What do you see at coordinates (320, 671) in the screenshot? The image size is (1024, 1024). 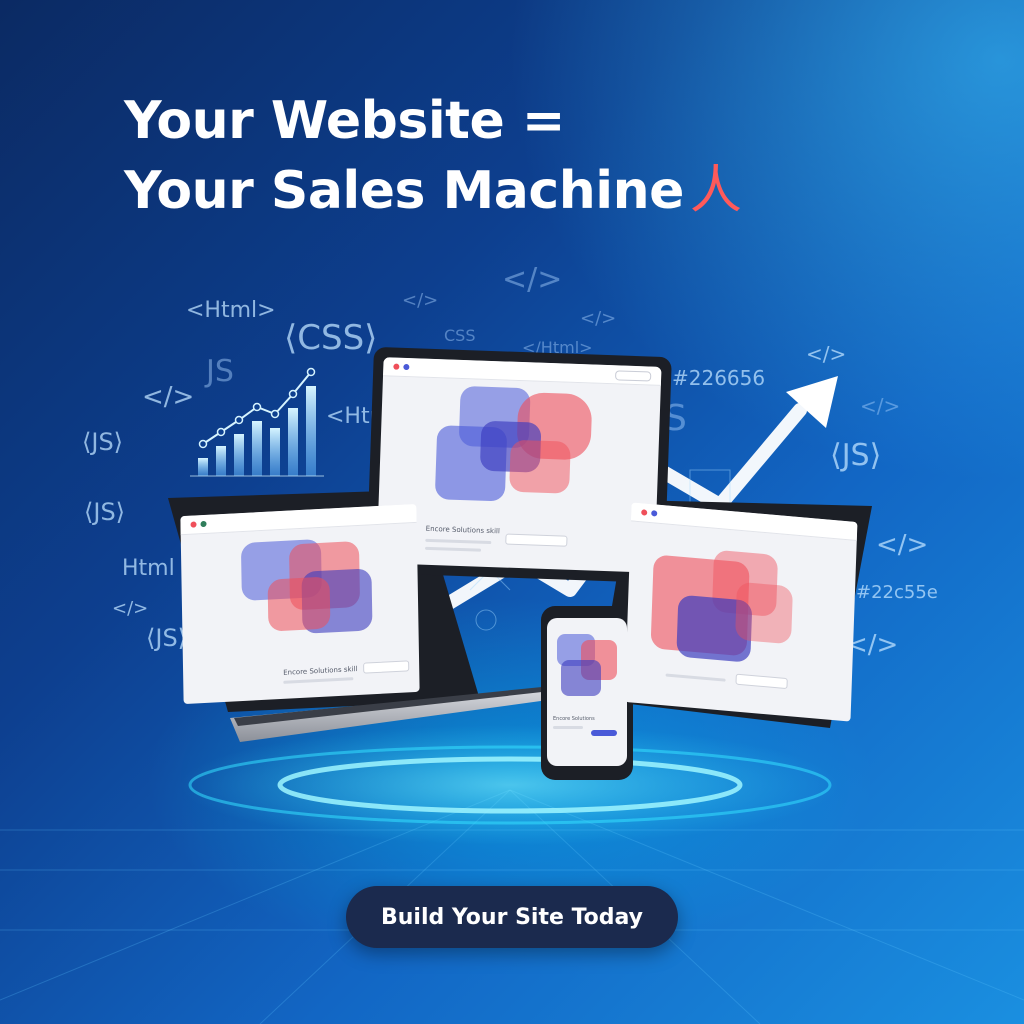 I see `laptop-caption: Encore Solutions skill` at bounding box center [320, 671].